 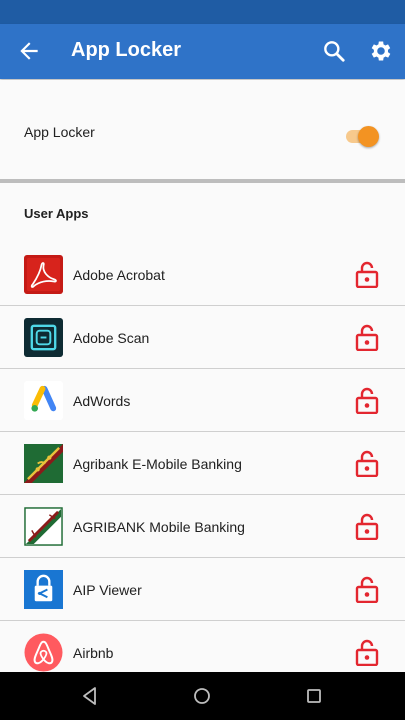 I want to click on adwords-icon, so click(x=43, y=400).